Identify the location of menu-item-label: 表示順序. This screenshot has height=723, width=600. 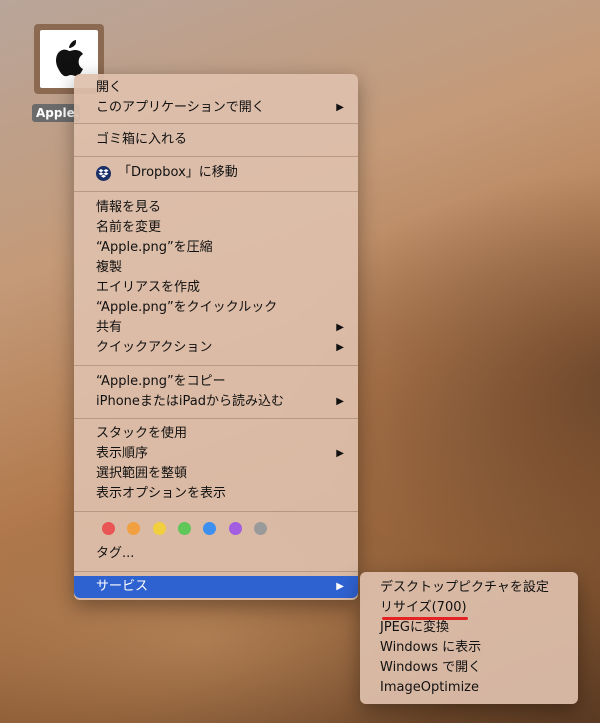
(122, 453).